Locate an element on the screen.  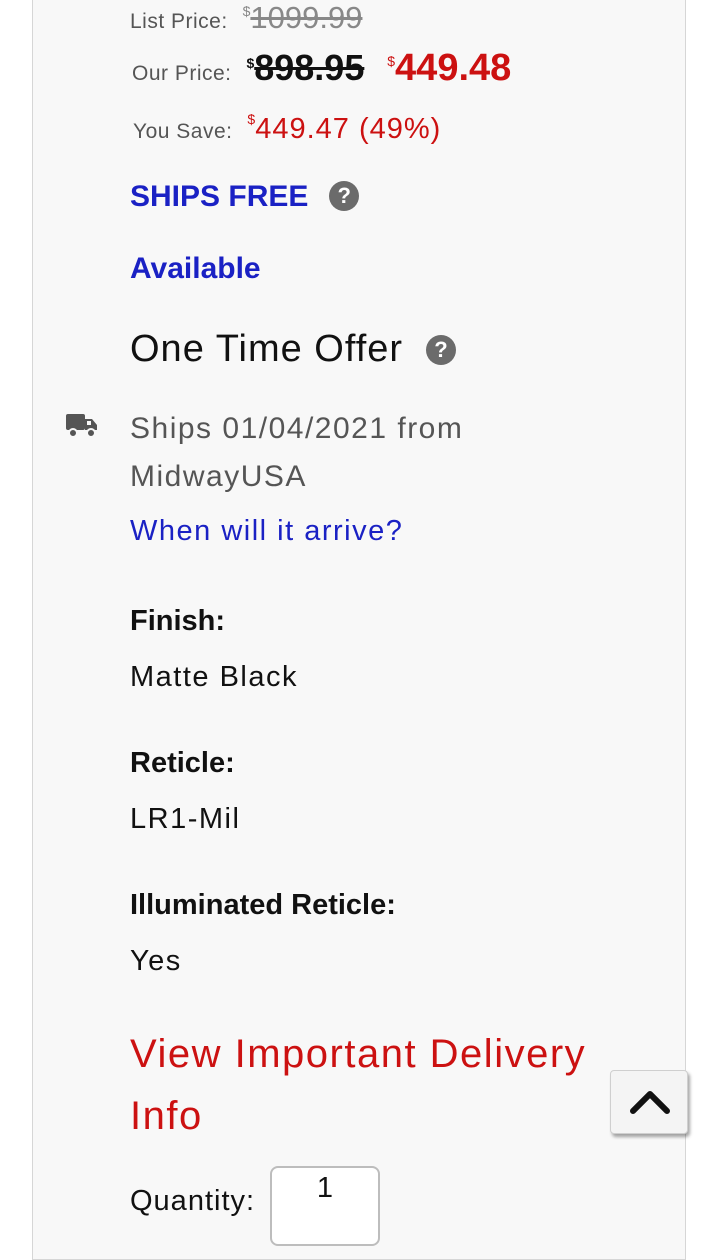
truck-icon is located at coordinates (82, 426).